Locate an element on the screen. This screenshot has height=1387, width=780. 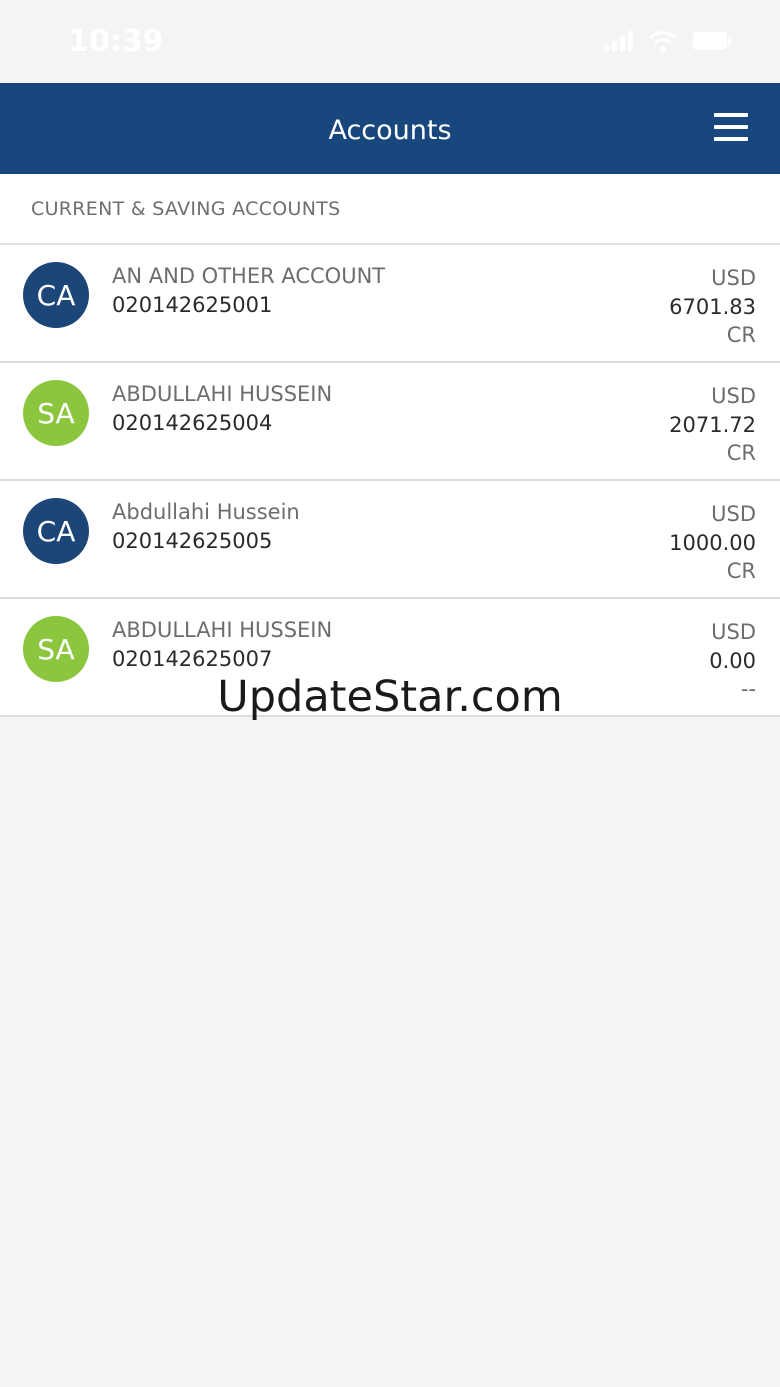
account-balance-block: USD 1000.00 CR is located at coordinates (712, 542).